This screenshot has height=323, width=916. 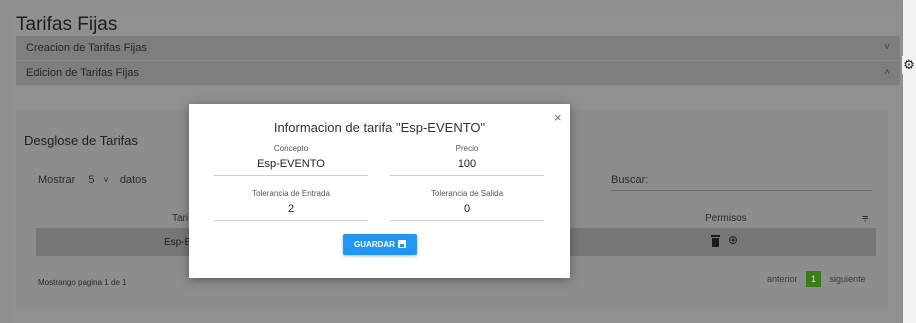 What do you see at coordinates (782, 279) in the screenshot?
I see `pager-prev: anterior` at bounding box center [782, 279].